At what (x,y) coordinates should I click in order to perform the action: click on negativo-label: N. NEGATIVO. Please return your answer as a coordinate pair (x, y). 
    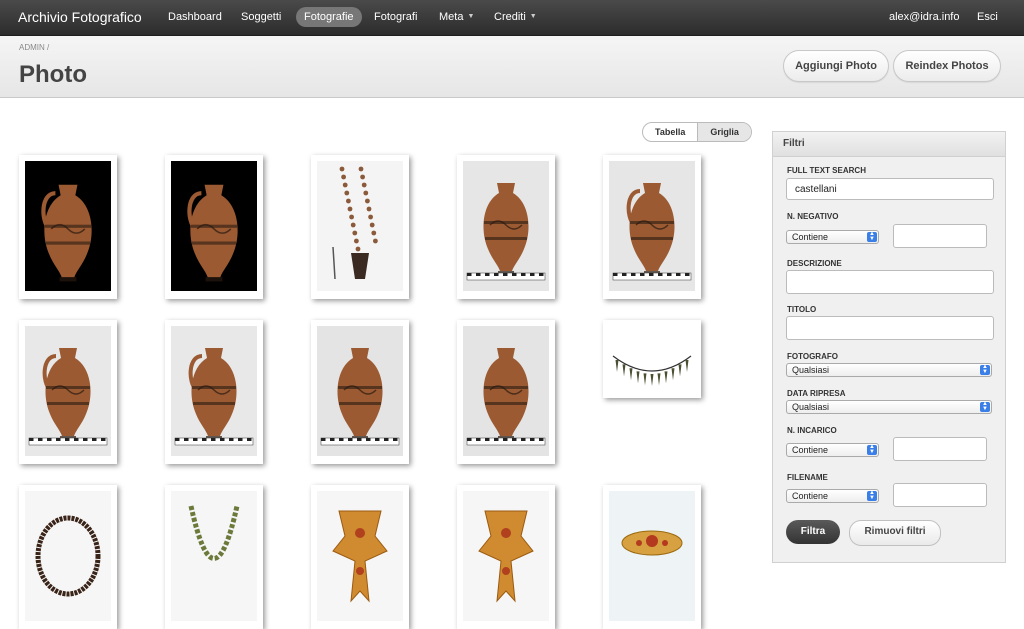
    Looking at the image, I should click on (813, 216).